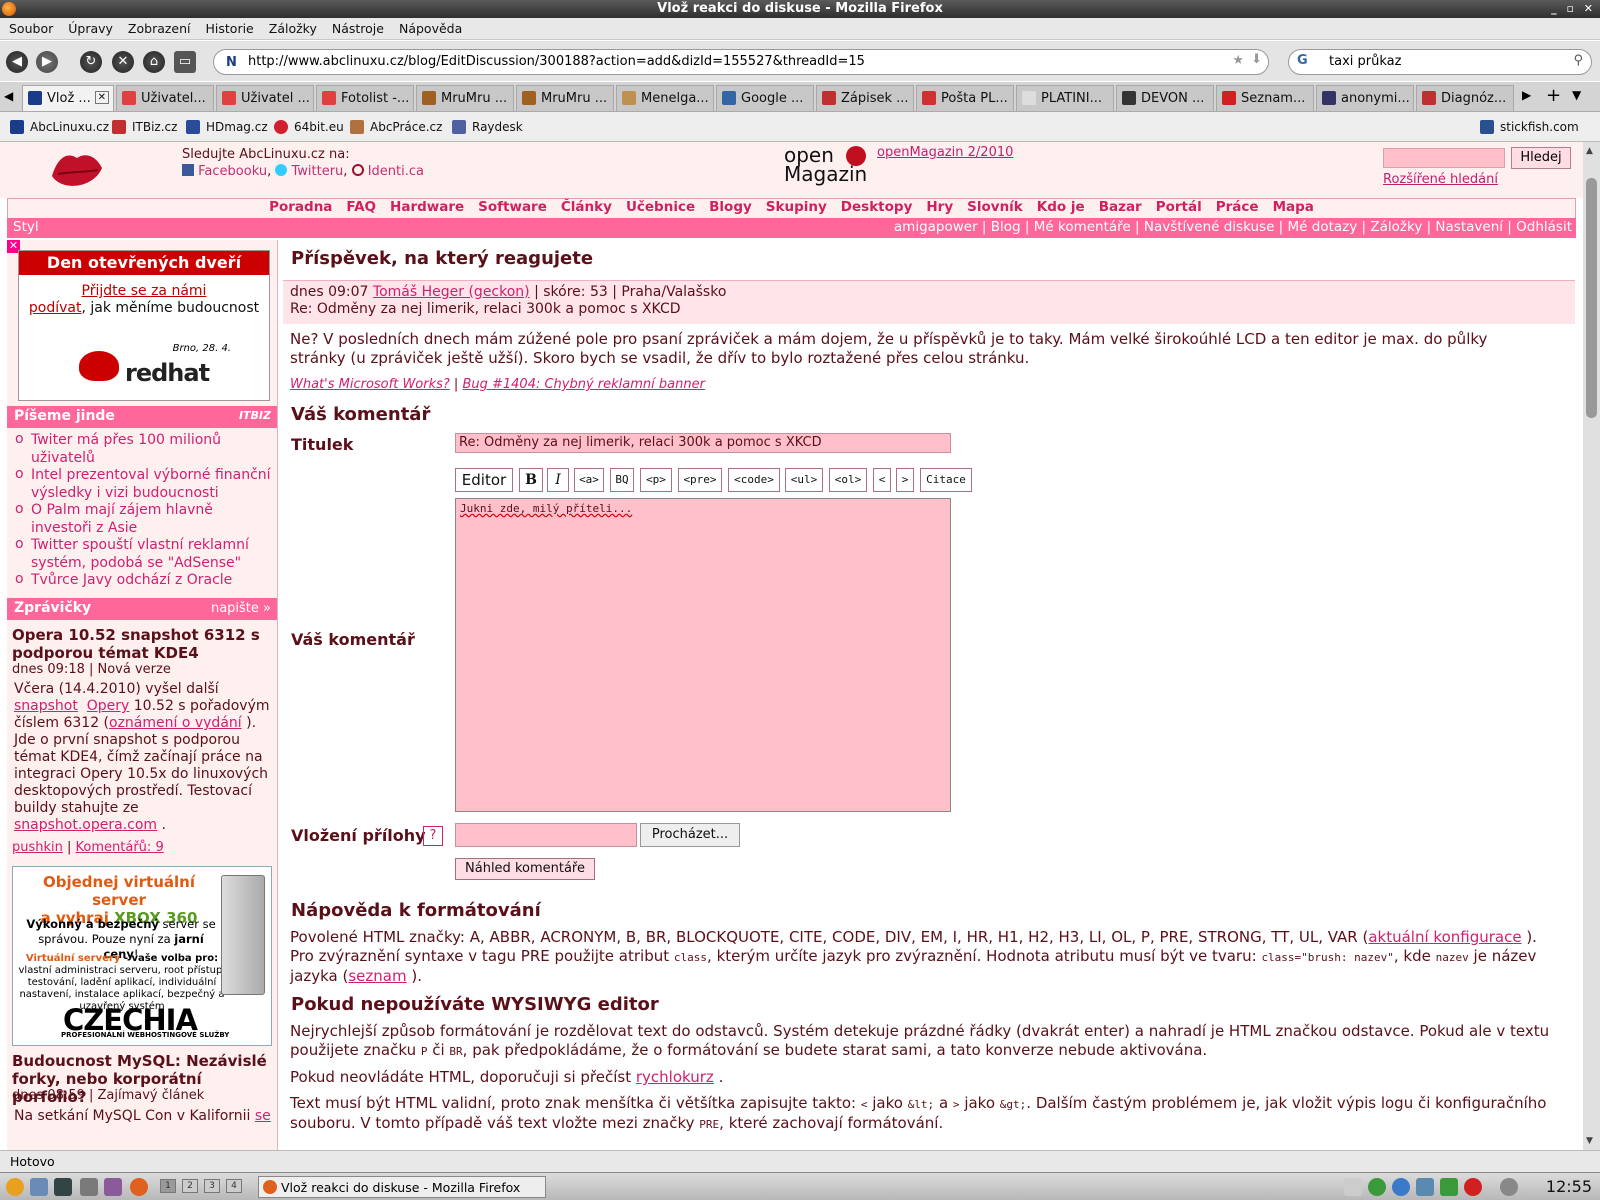 Image resolution: width=1600 pixels, height=1200 pixels. I want to click on twitter-link: Twitteru, so click(317, 171).